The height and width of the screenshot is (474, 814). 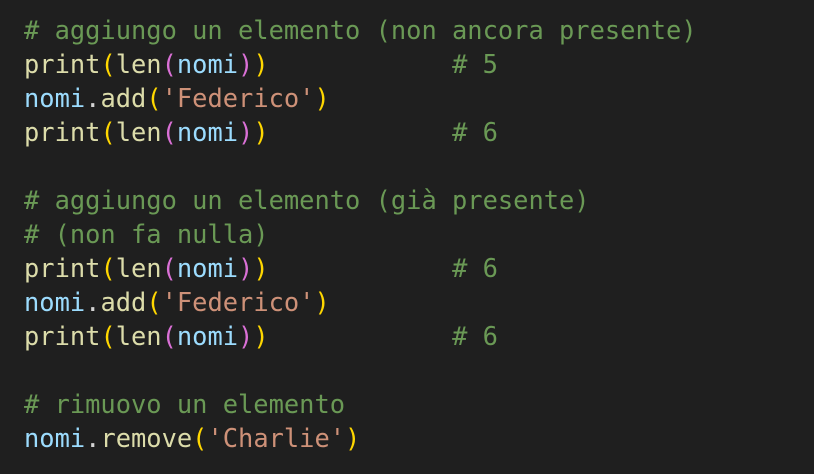 I want to click on code-comment: # (non fa nulla), so click(x=146, y=234).